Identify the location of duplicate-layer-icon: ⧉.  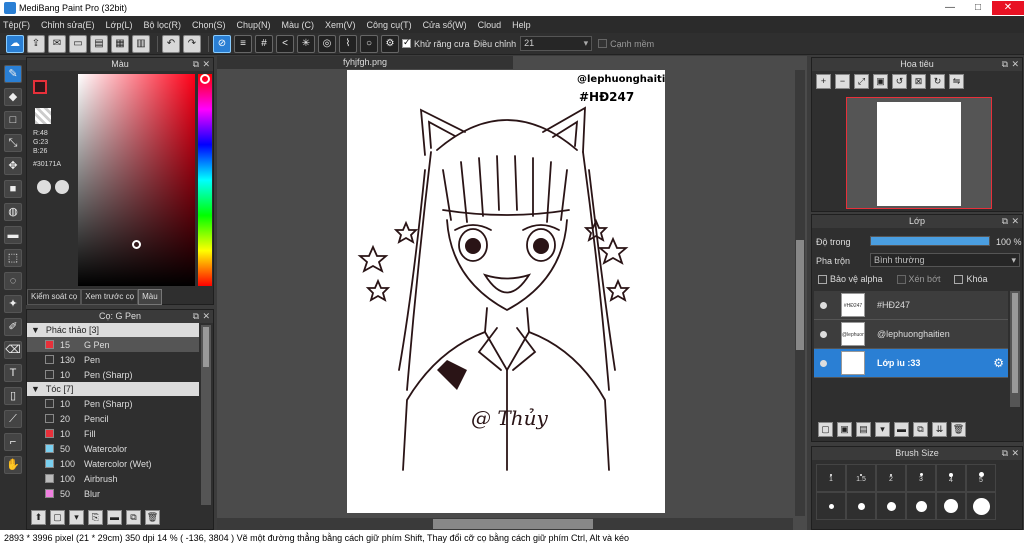
(920, 429).